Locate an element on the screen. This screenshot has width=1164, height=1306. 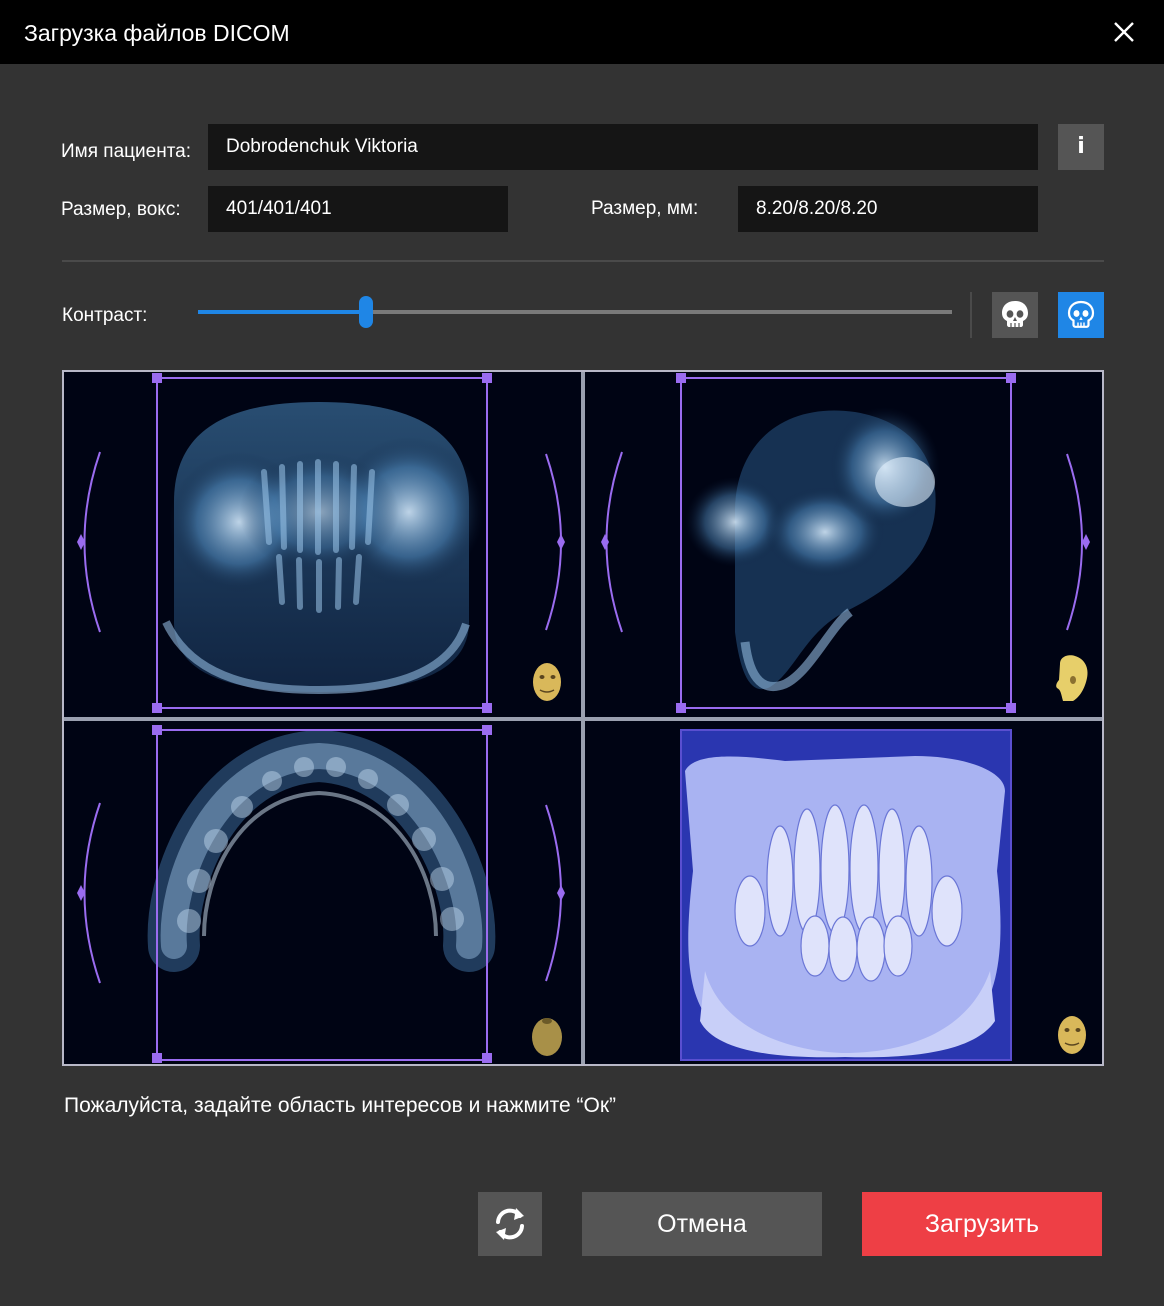
skull-soft-button is located at coordinates (1081, 315).